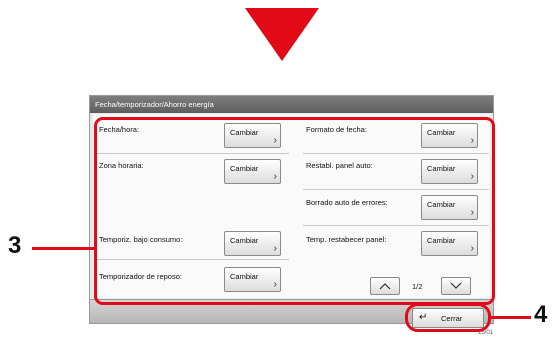 The image size is (555, 341). Describe the element at coordinates (282, 34) in the screenshot. I see `down-arrow-icon` at that location.